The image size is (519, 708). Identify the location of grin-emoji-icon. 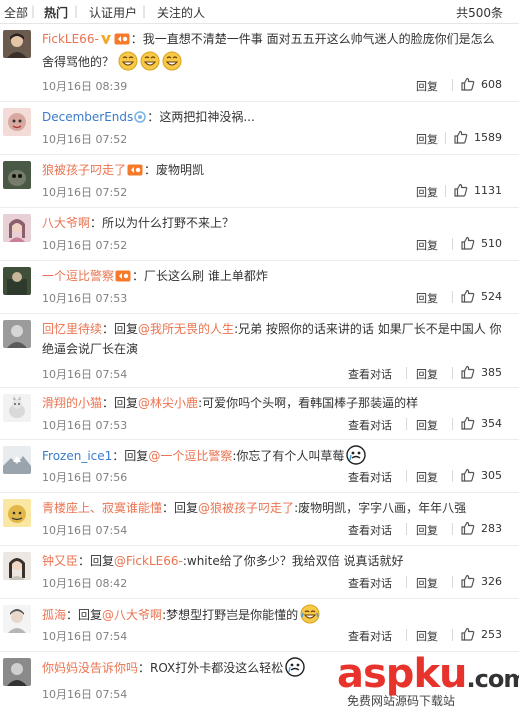
(128, 61).